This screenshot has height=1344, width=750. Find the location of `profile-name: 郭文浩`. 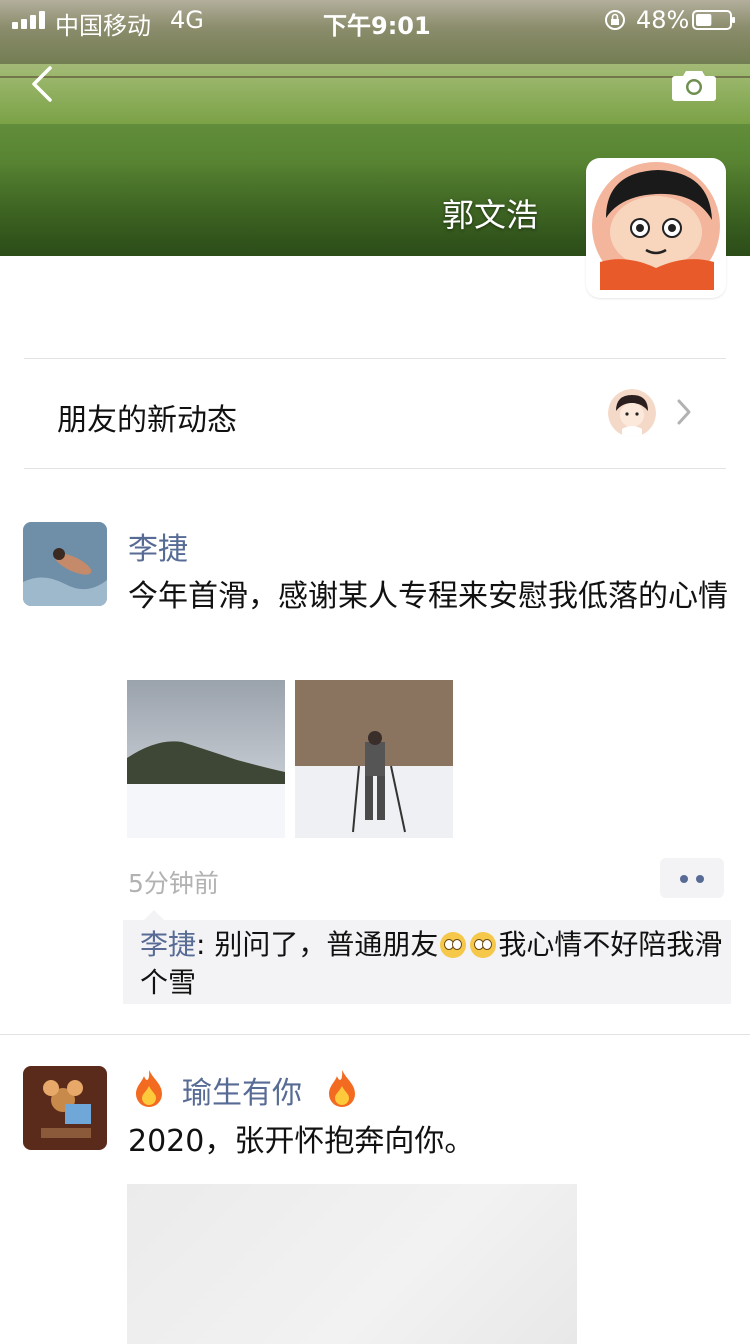

profile-name: 郭文浩 is located at coordinates (489, 215).